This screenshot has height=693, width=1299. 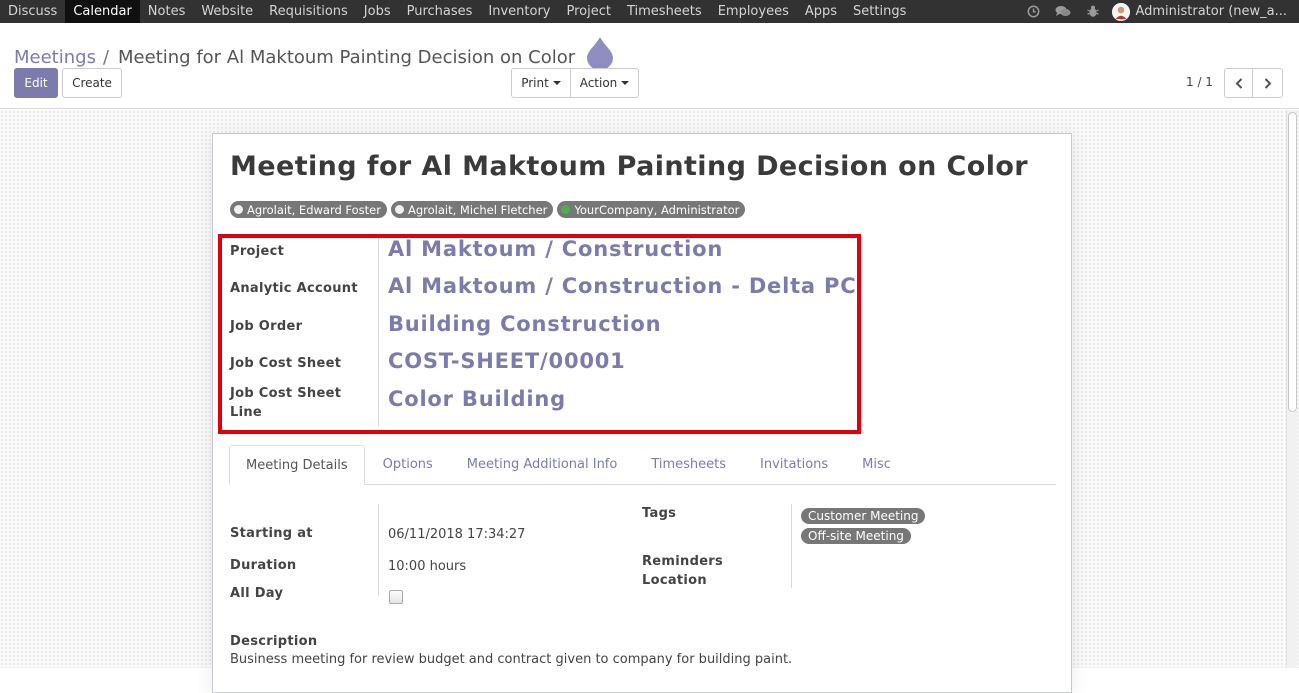 I want to click on nav-project: Project, so click(x=589, y=11).